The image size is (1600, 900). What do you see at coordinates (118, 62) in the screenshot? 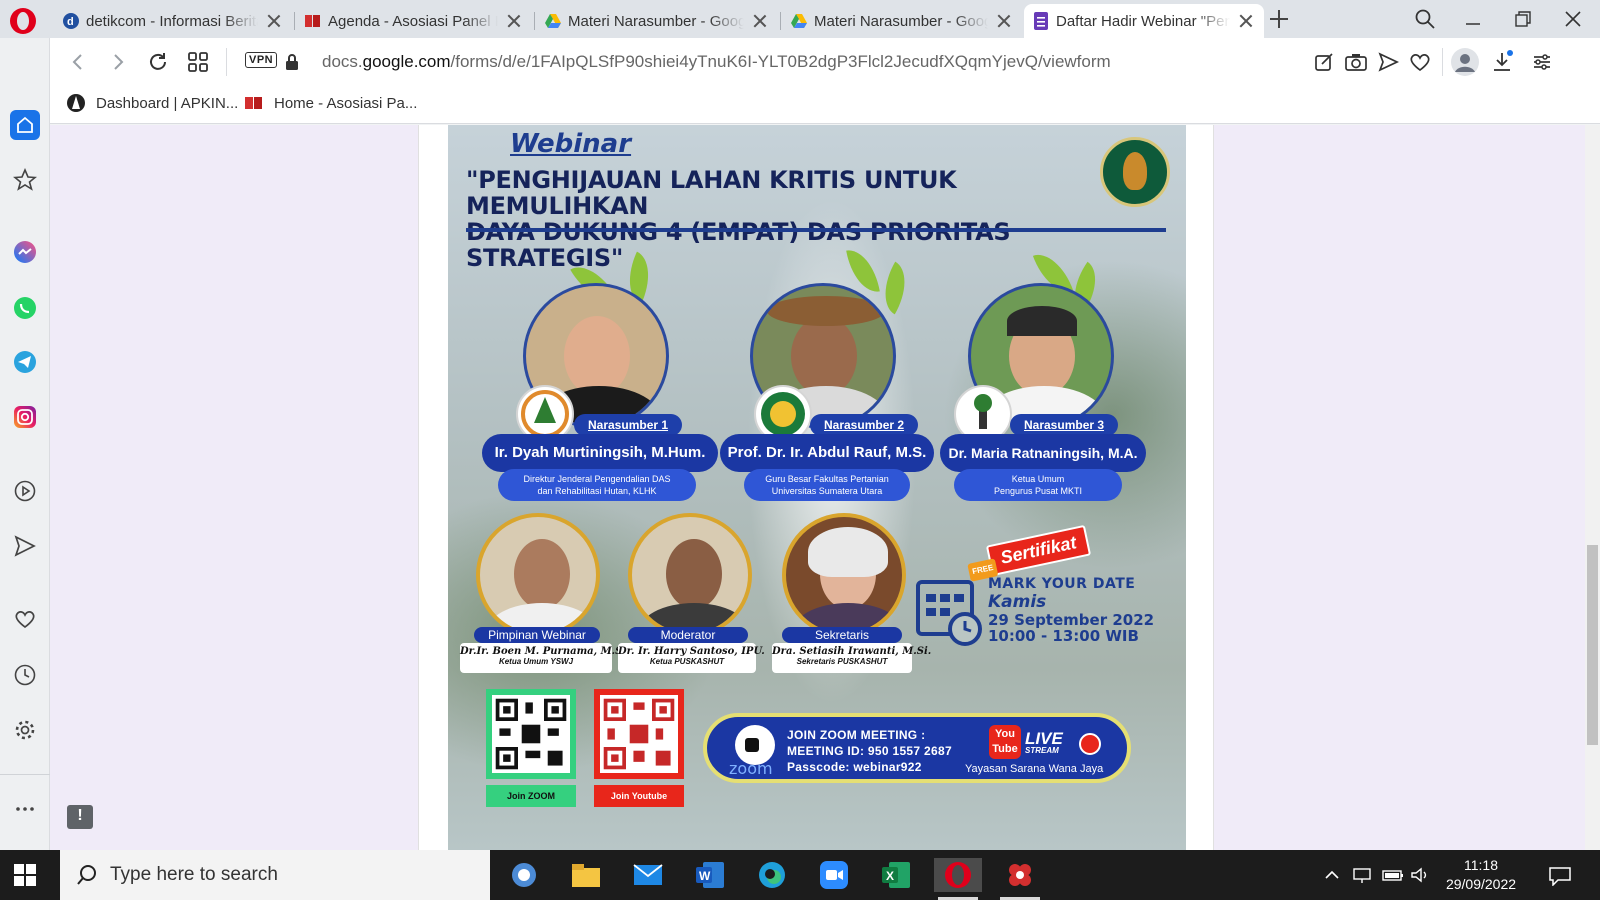
I see `forward-icon` at bounding box center [118, 62].